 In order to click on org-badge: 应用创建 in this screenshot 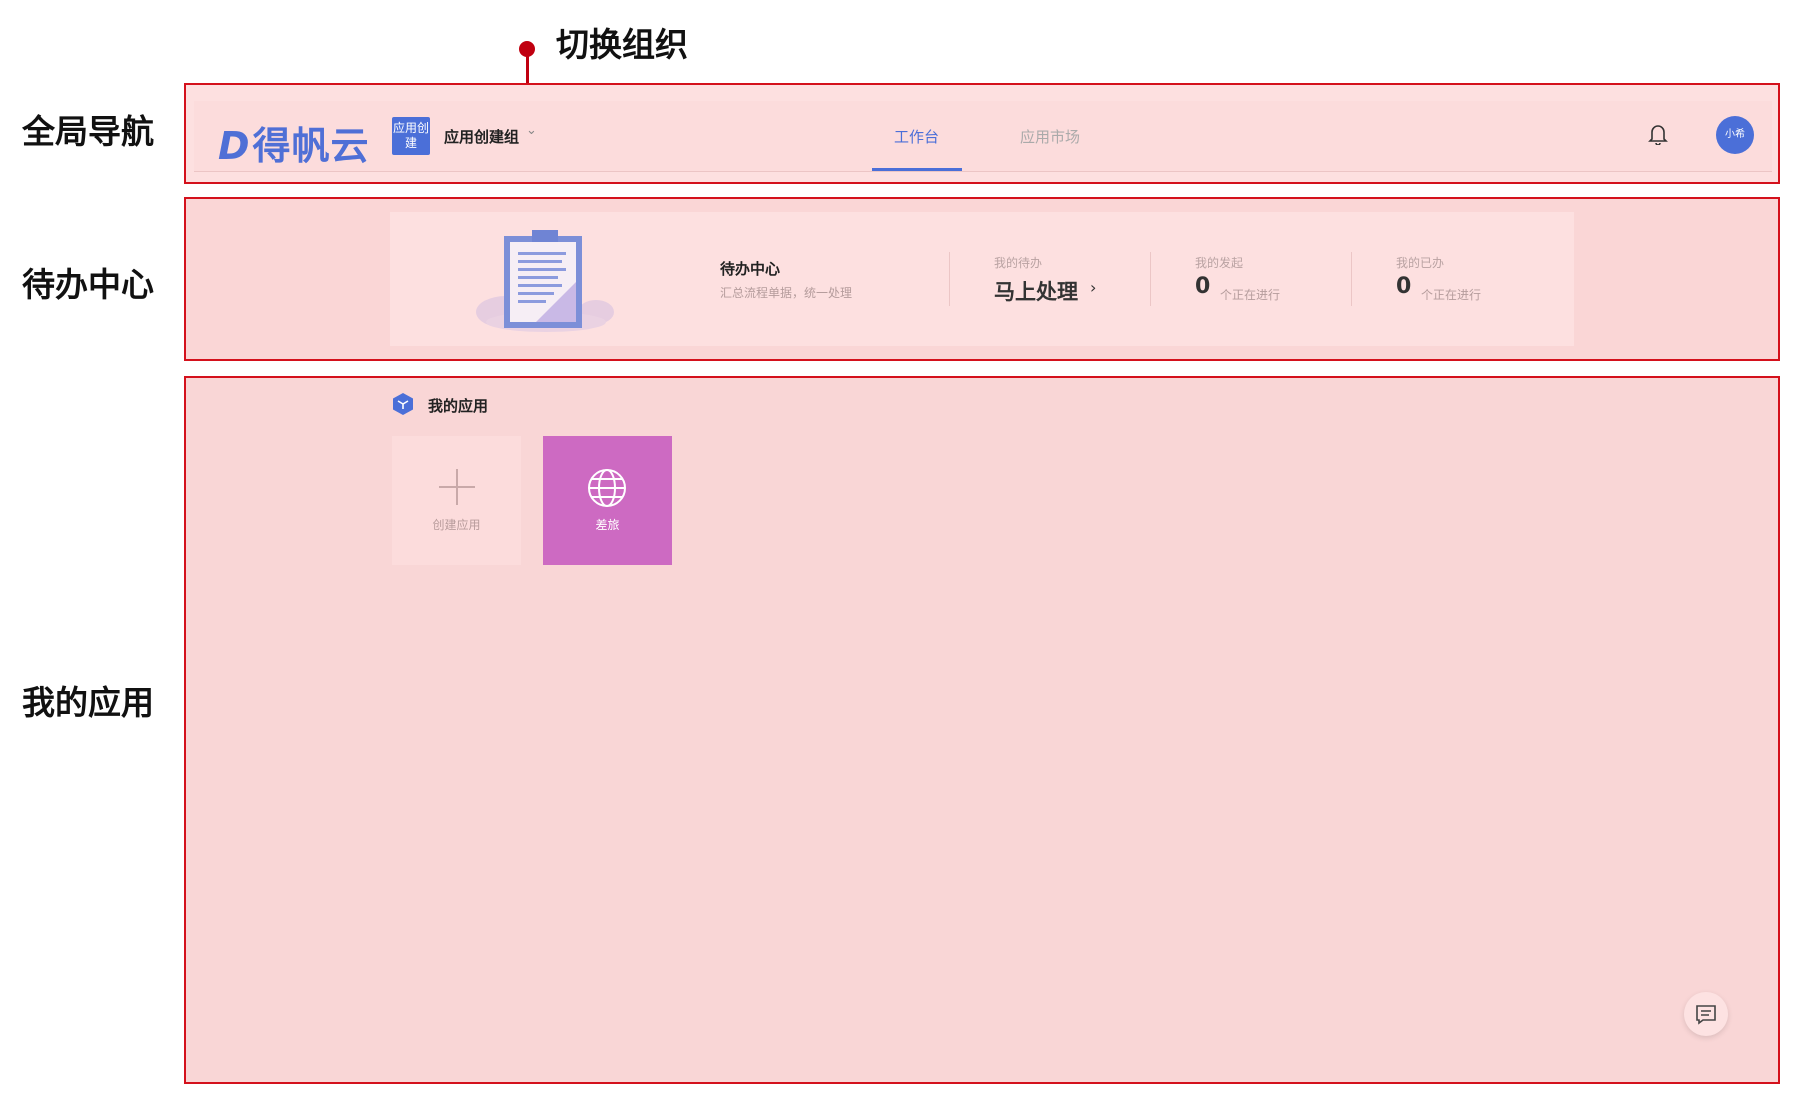, I will do `click(411, 136)`.